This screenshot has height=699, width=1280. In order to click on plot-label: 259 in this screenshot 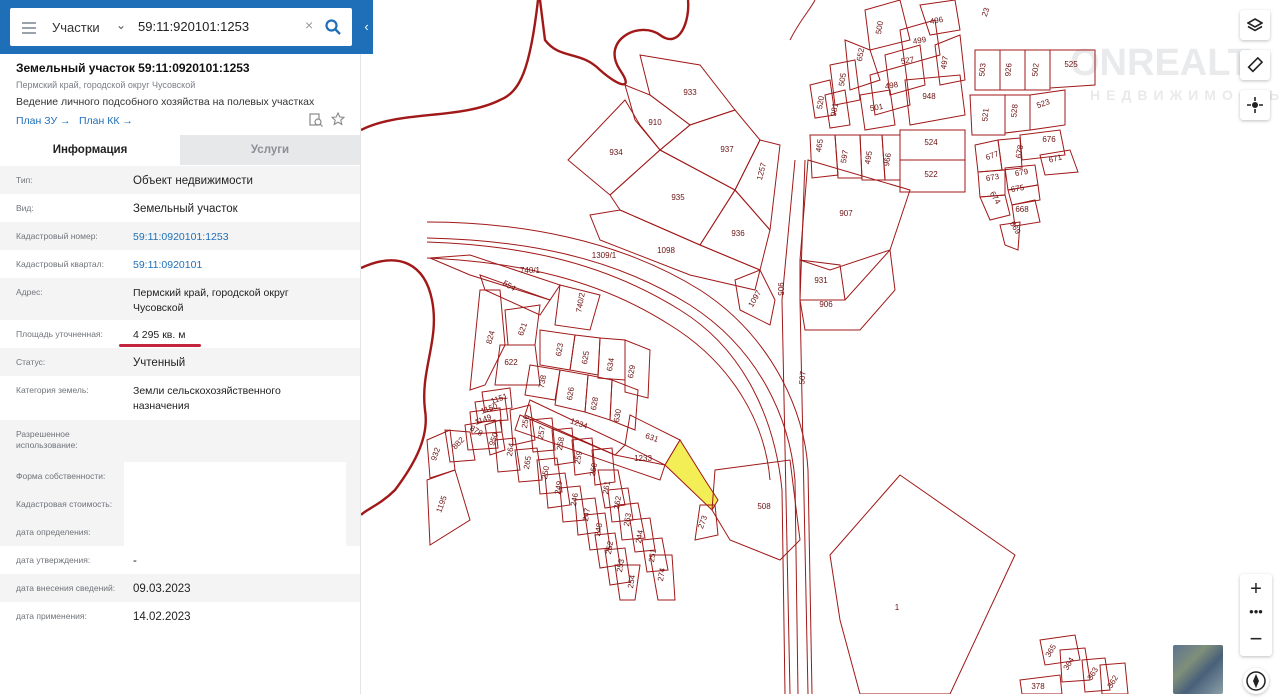, I will do `click(578, 457)`.